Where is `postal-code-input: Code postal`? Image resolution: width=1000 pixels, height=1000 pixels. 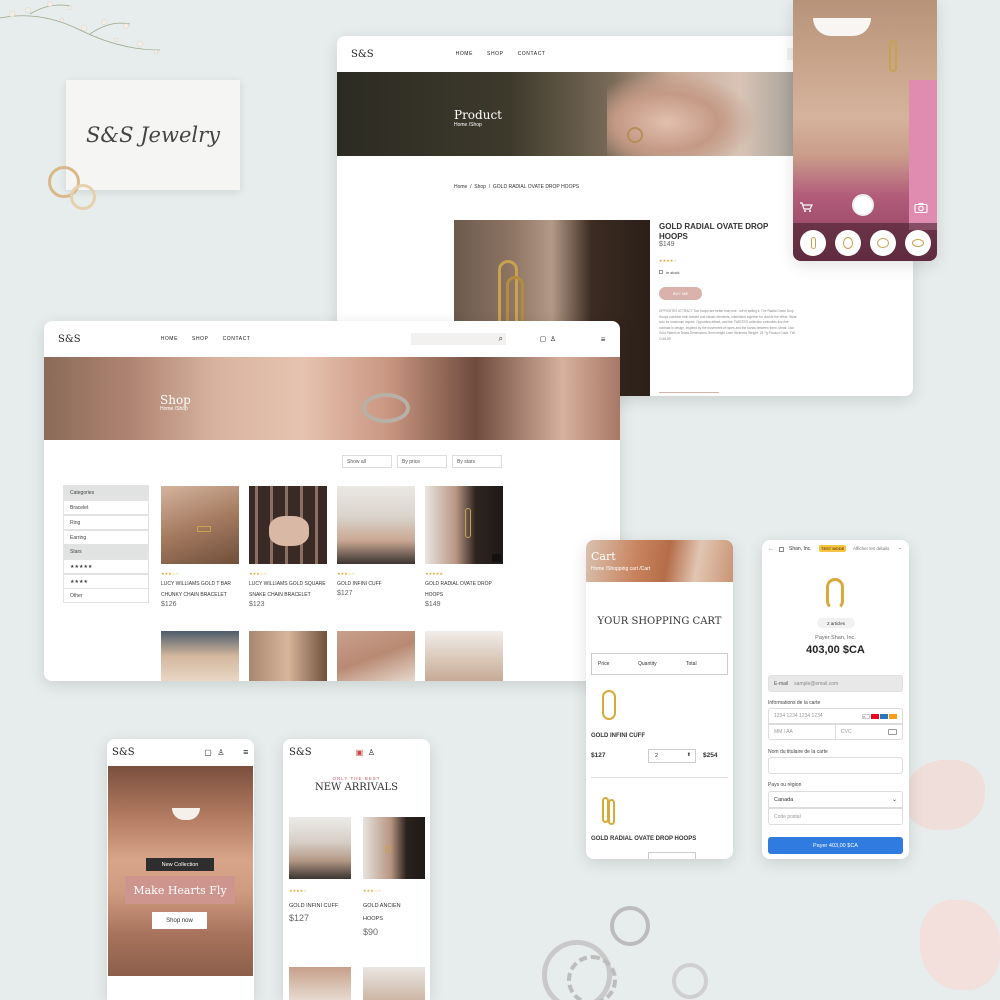 postal-code-input: Code postal is located at coordinates (835, 816).